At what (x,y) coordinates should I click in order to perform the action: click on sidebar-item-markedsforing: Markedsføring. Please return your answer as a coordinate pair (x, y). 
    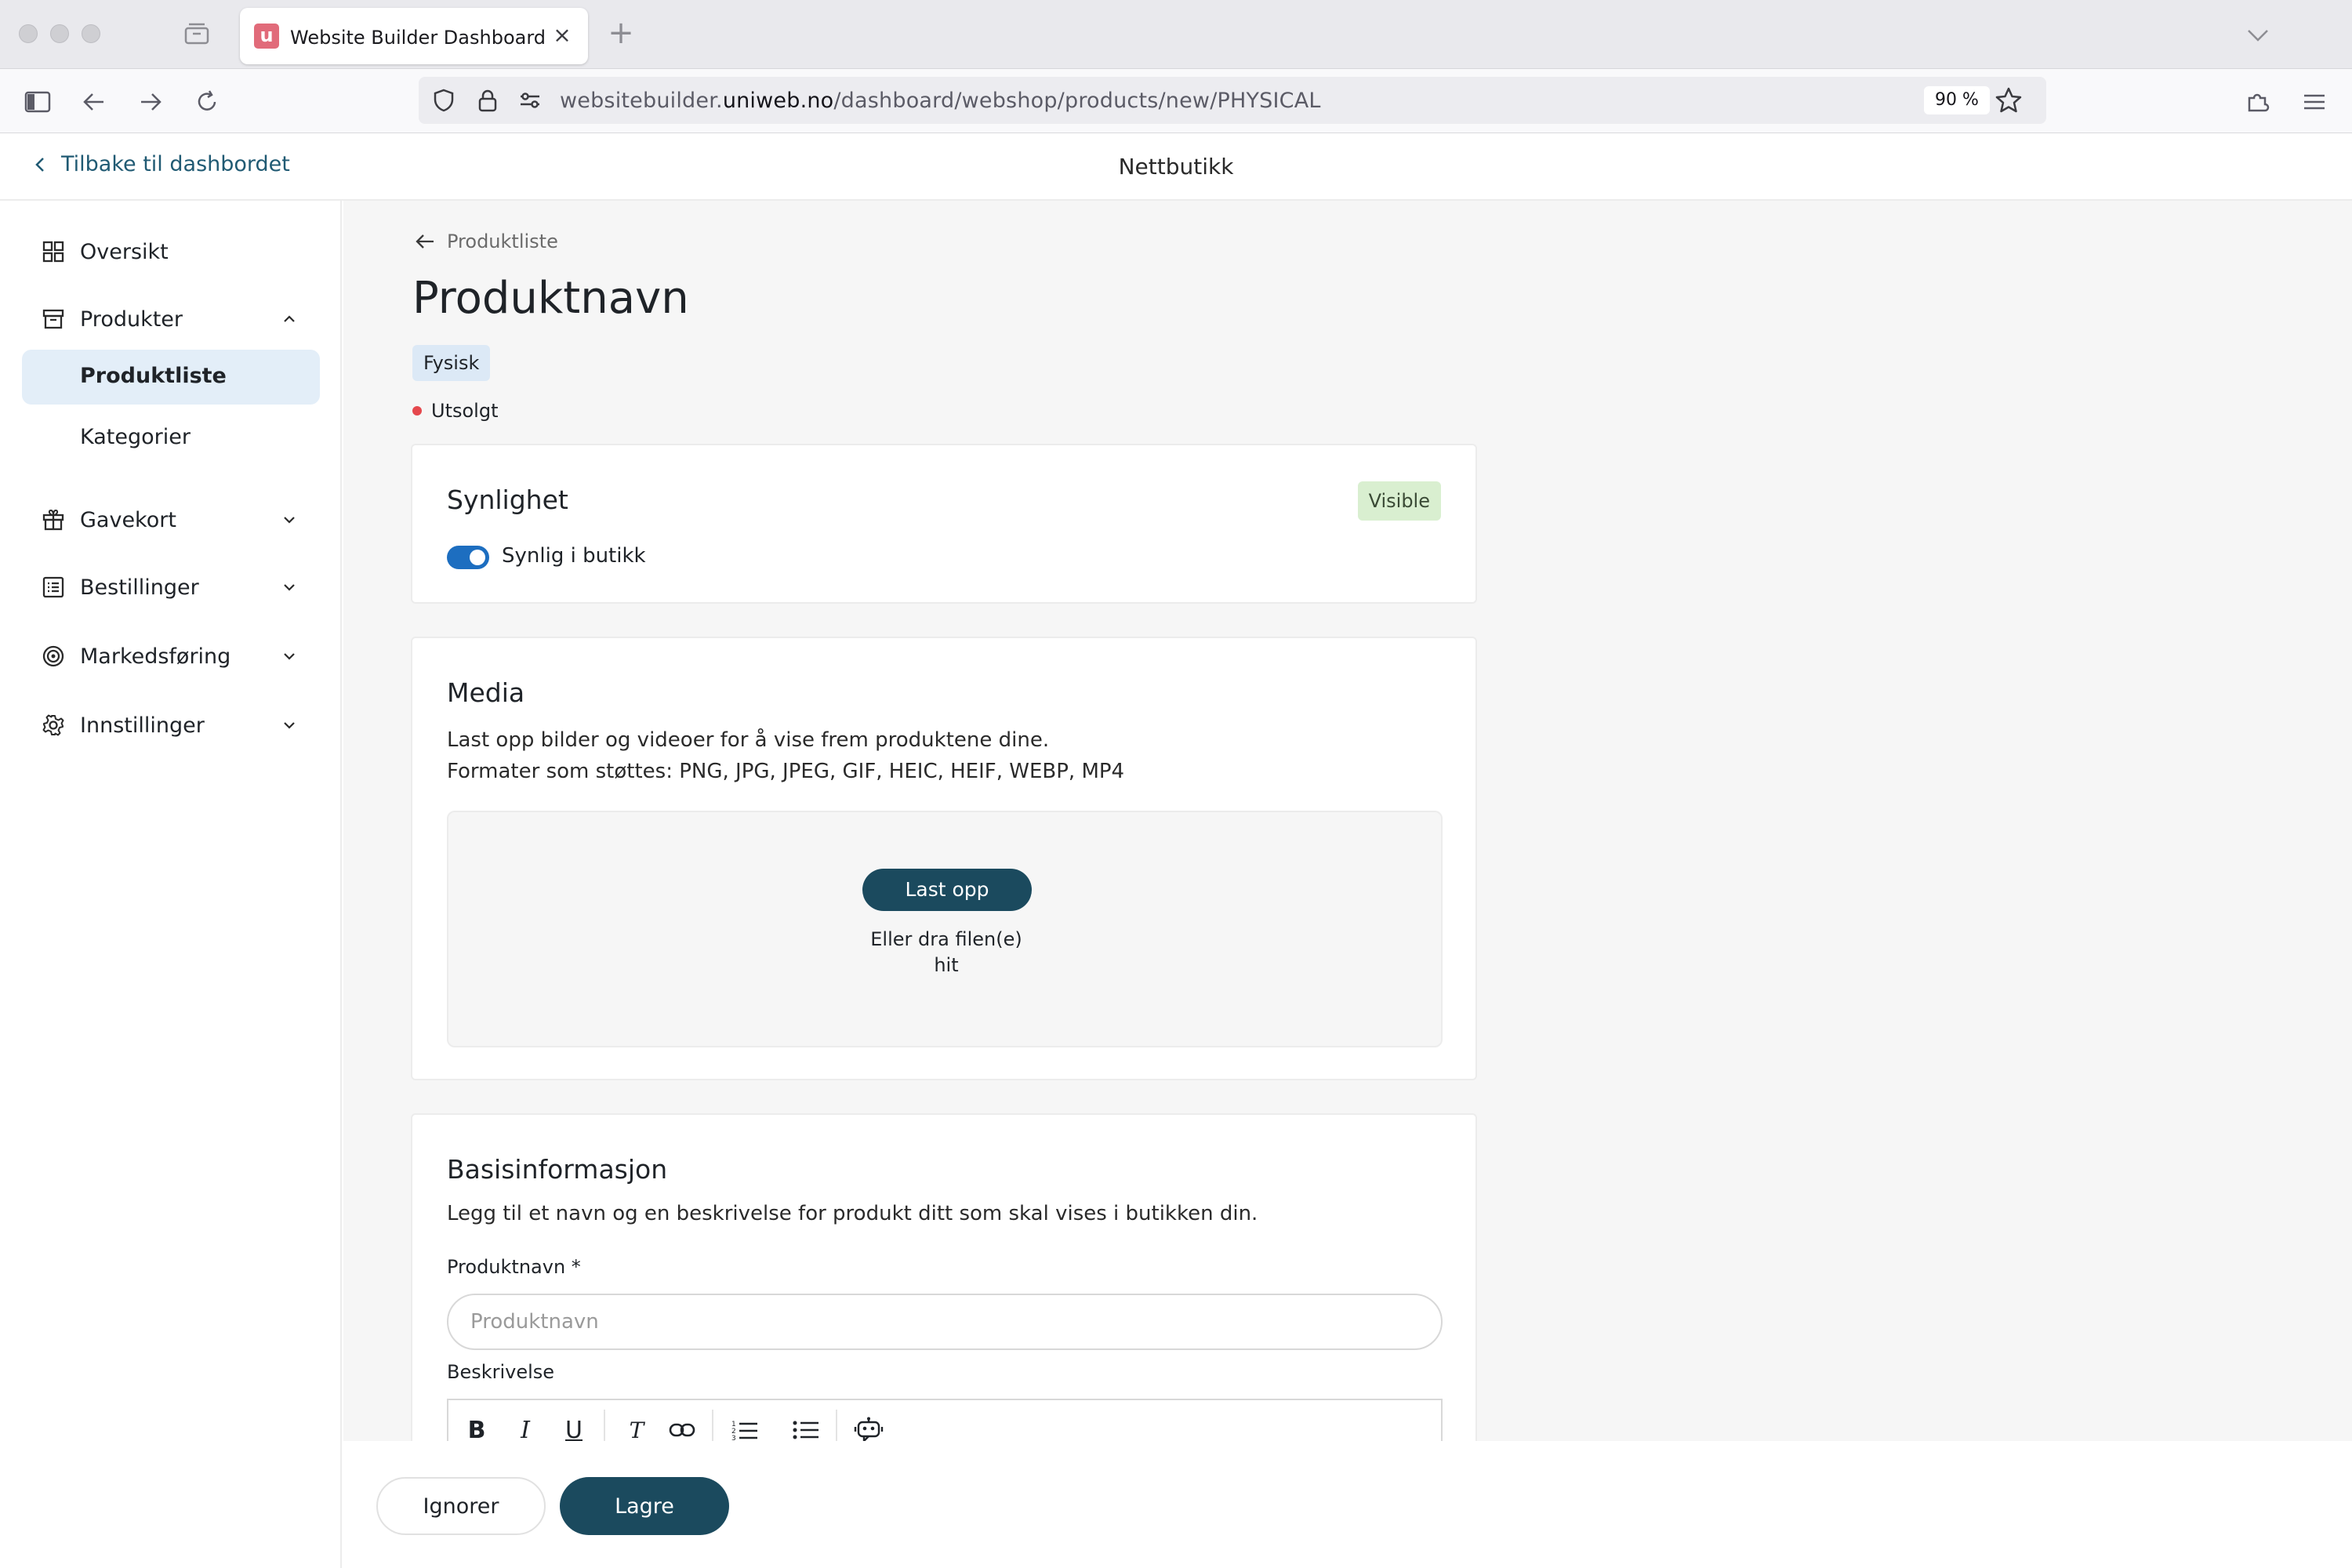
    Looking at the image, I should click on (171, 656).